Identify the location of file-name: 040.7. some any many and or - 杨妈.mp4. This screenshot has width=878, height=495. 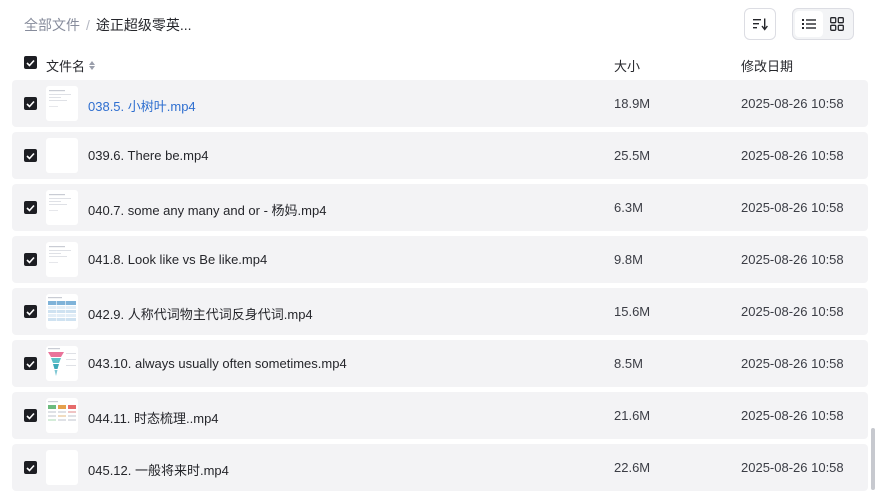
(207, 209).